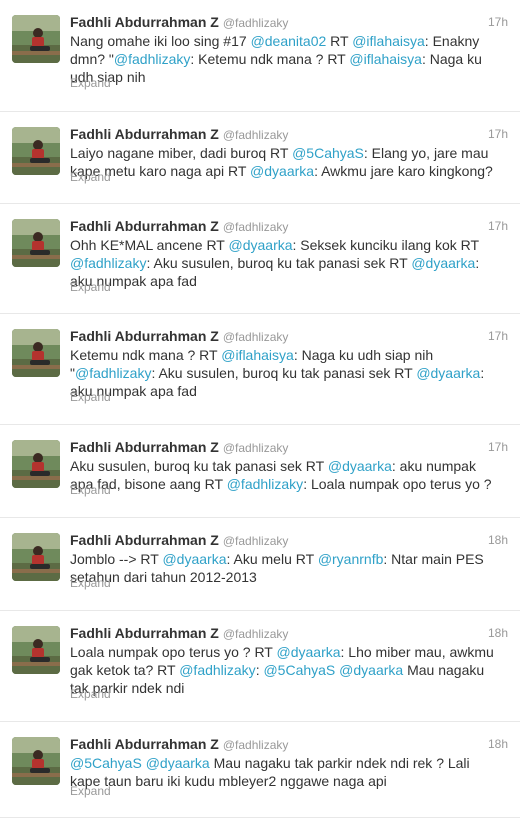  What do you see at coordinates (149, 245) in the screenshot?
I see `tweet-text-segment: Ohh KE*MAL ancene RT` at bounding box center [149, 245].